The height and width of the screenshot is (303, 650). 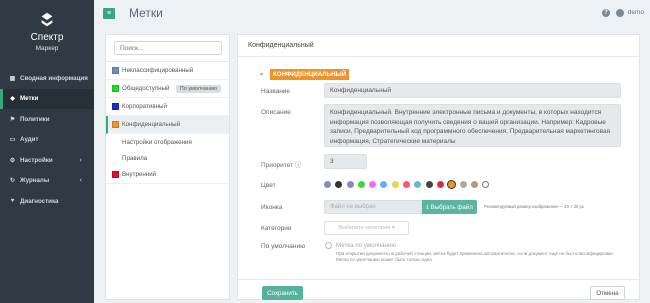 What do you see at coordinates (276, 91) in the screenshot?
I see `name-label: Название` at bounding box center [276, 91].